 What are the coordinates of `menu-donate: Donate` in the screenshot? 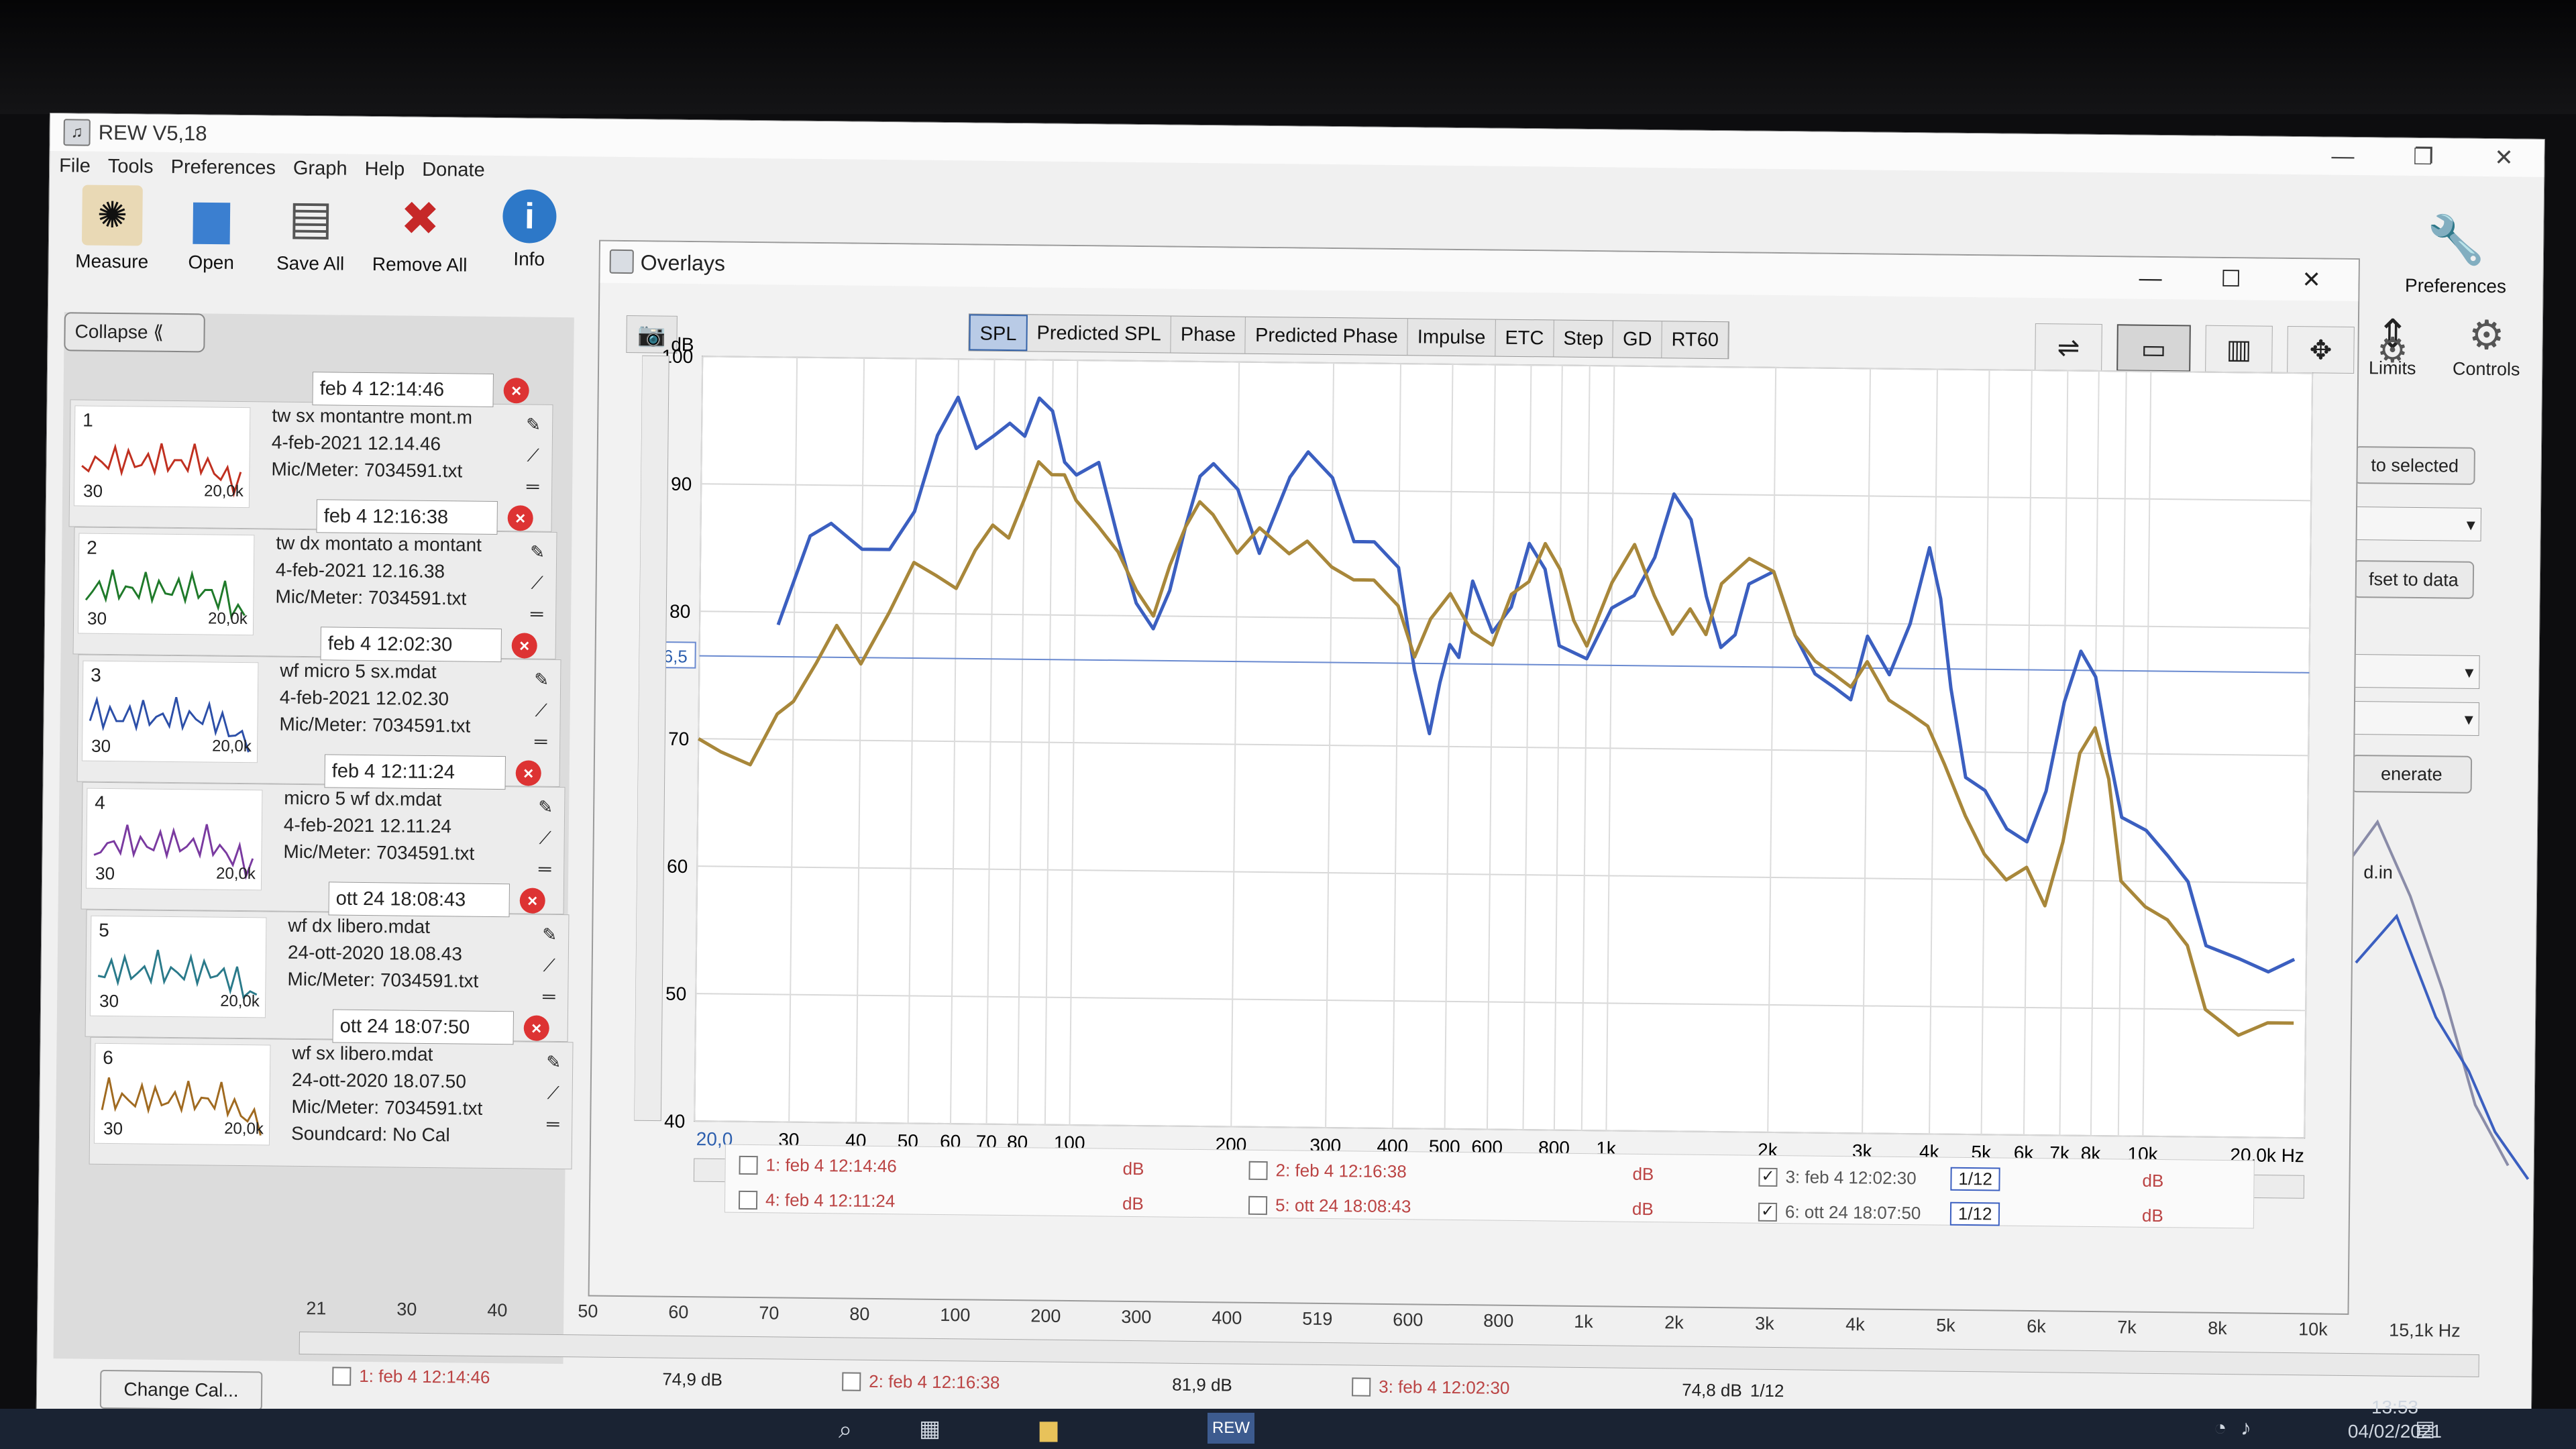 It's located at (453, 169).